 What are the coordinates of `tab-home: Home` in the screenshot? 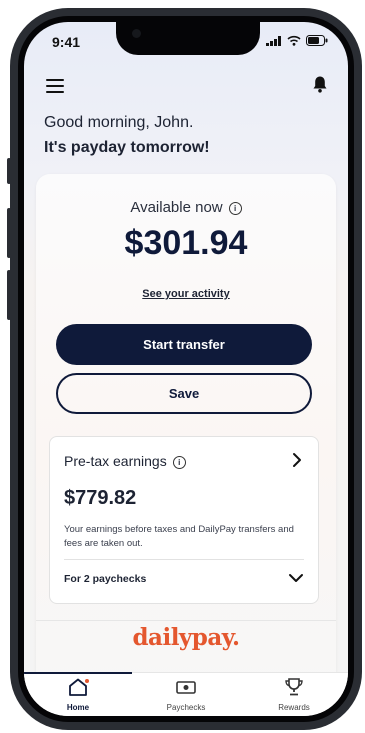 It's located at (78, 694).